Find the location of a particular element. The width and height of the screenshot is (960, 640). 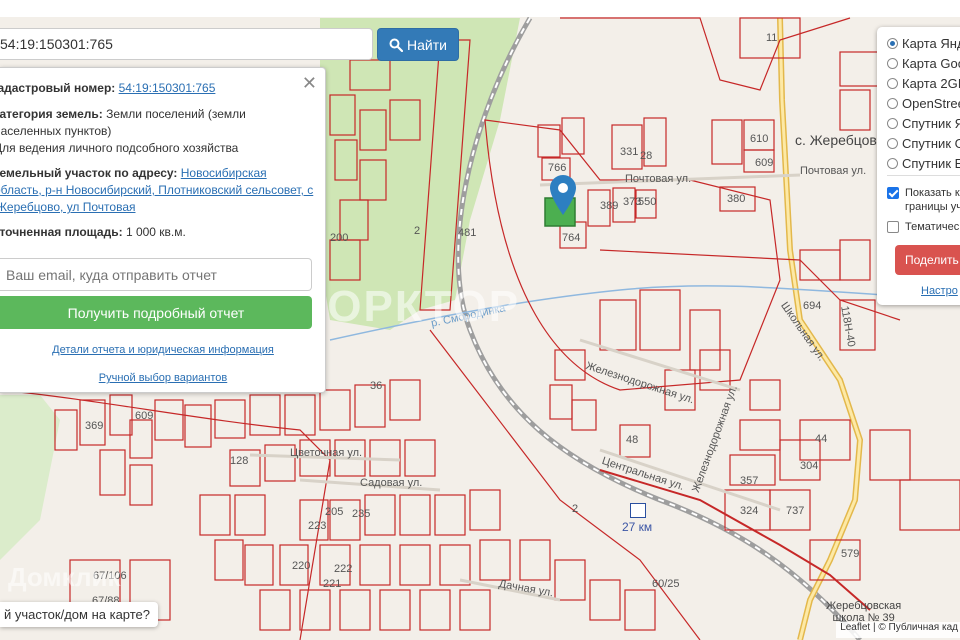

thematic-toggle: Тематичес is located at coordinates (923, 227).